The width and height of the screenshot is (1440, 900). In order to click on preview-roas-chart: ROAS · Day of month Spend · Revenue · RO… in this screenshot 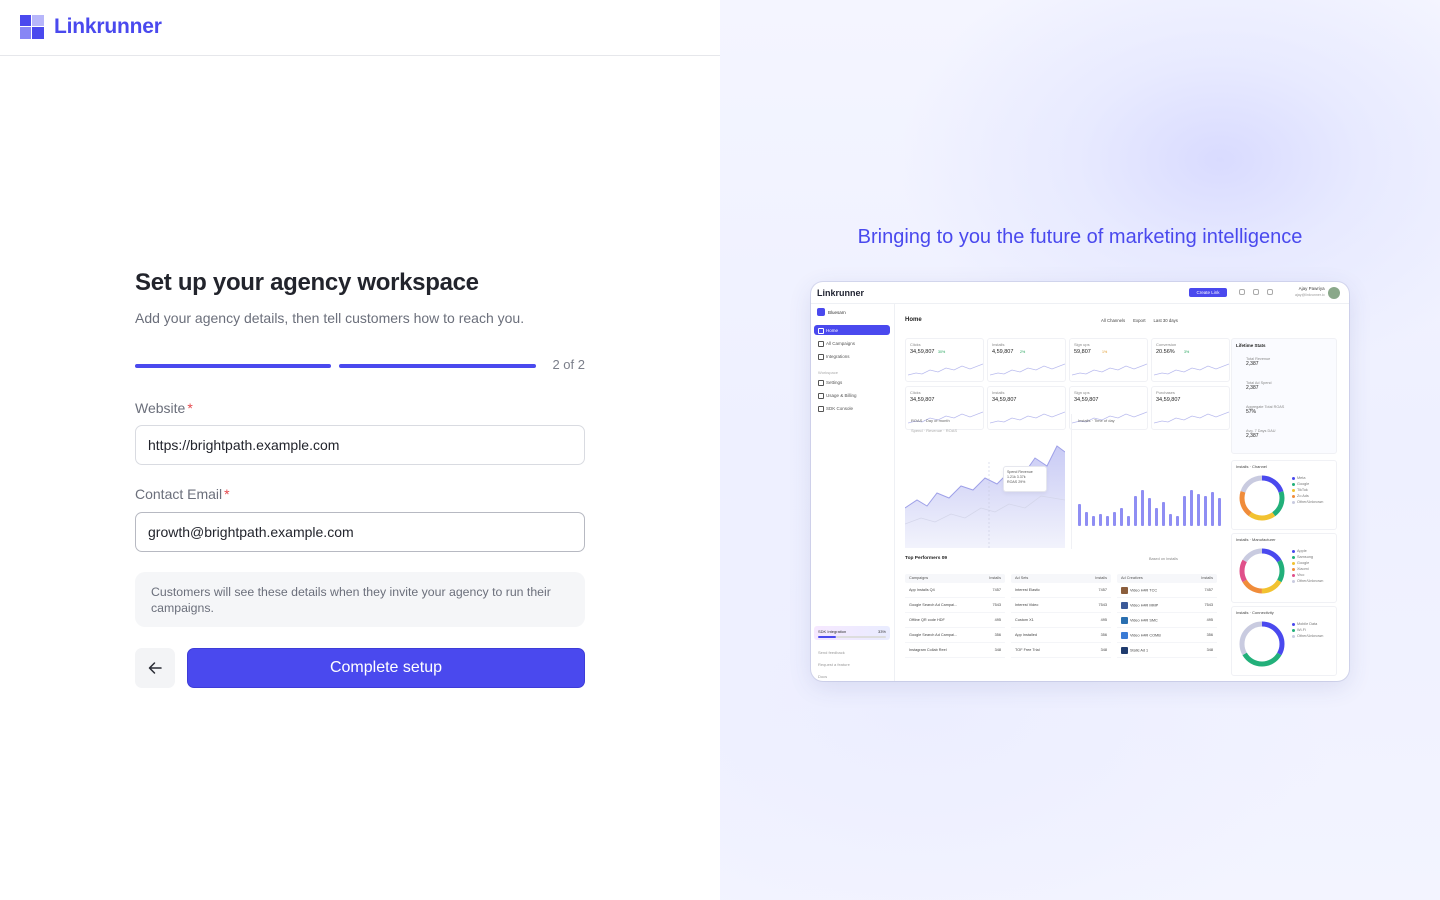, I will do `click(985, 481)`.